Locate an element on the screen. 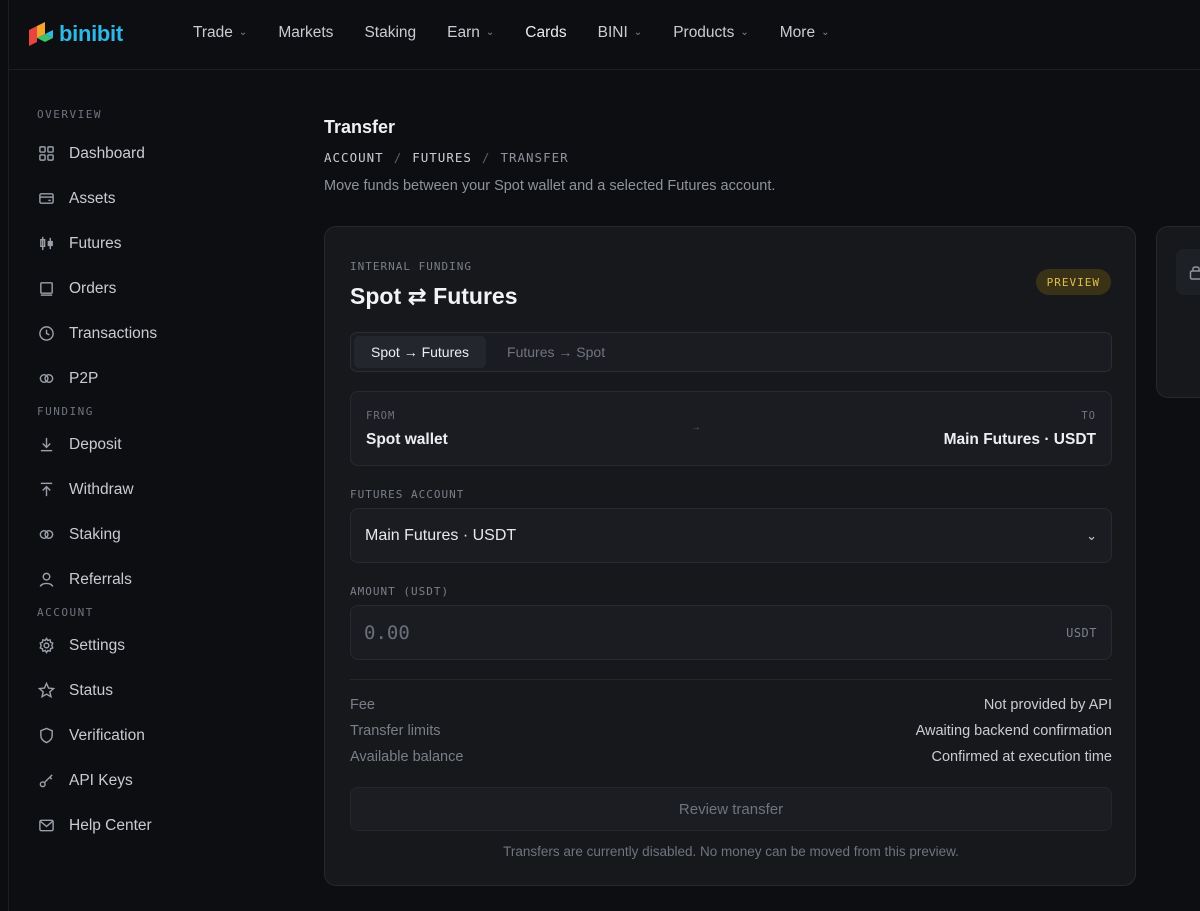 Image resolution: width=1200 pixels, height=911 pixels. preview-badge: PREVIEW is located at coordinates (1073, 282).